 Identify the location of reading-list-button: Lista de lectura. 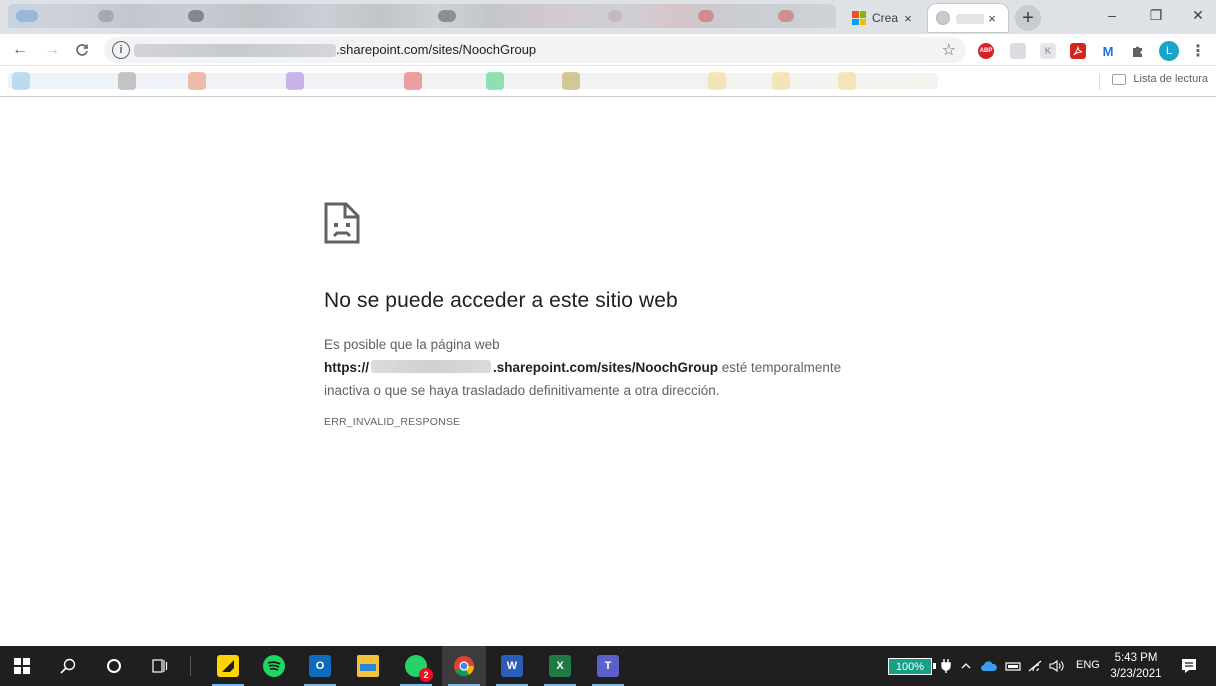
(1160, 79).